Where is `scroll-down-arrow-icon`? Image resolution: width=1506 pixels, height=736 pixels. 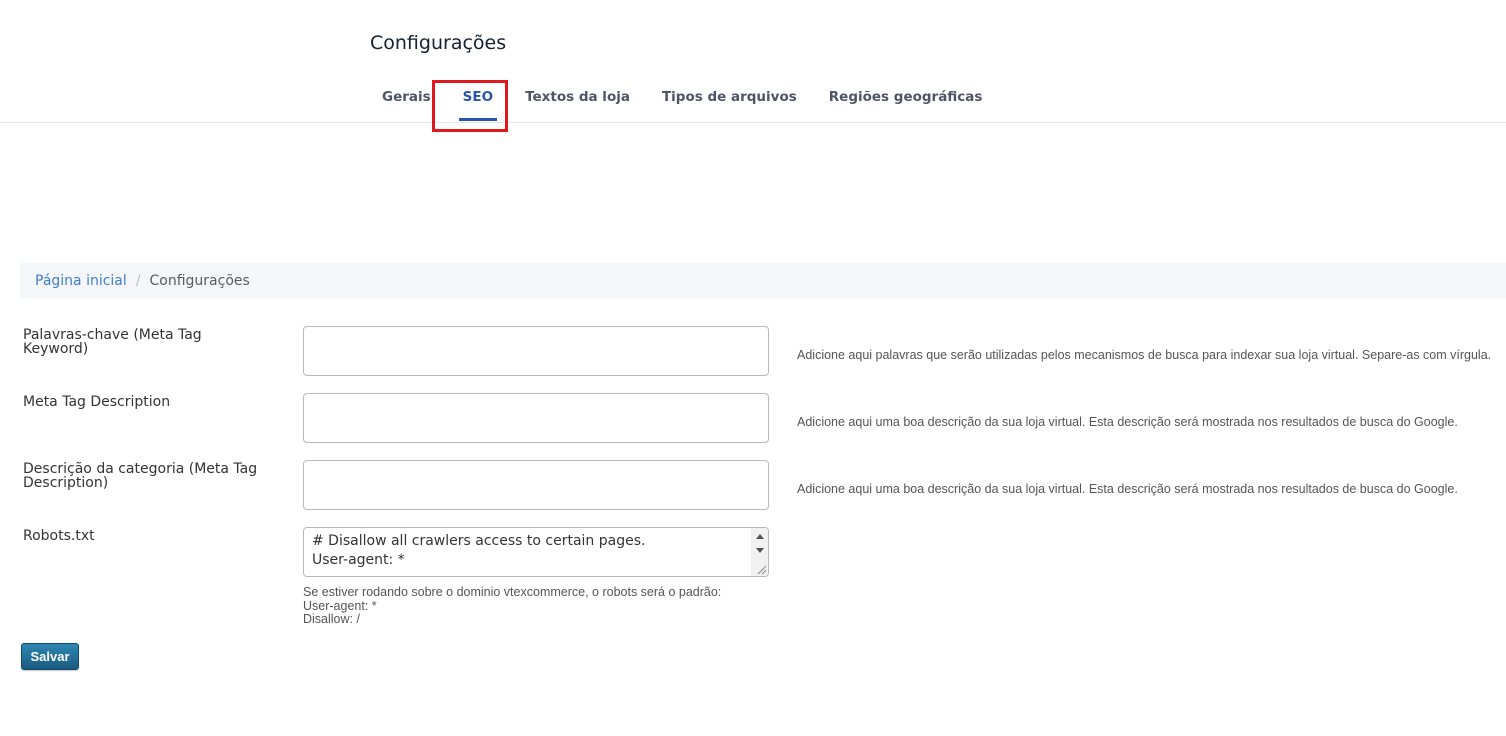 scroll-down-arrow-icon is located at coordinates (760, 550).